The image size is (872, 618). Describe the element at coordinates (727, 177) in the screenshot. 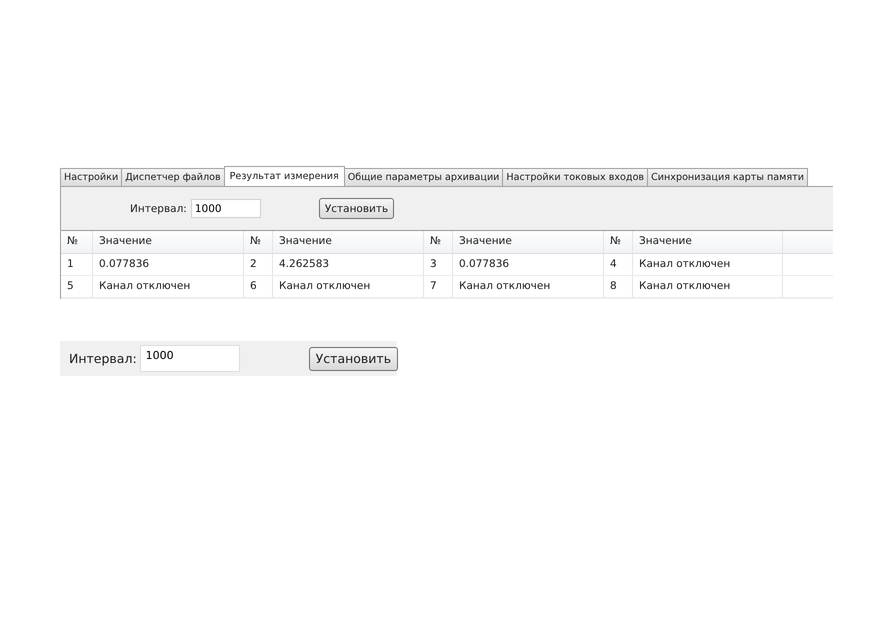

I see `tab: Синхронизация карты памяти` at that location.